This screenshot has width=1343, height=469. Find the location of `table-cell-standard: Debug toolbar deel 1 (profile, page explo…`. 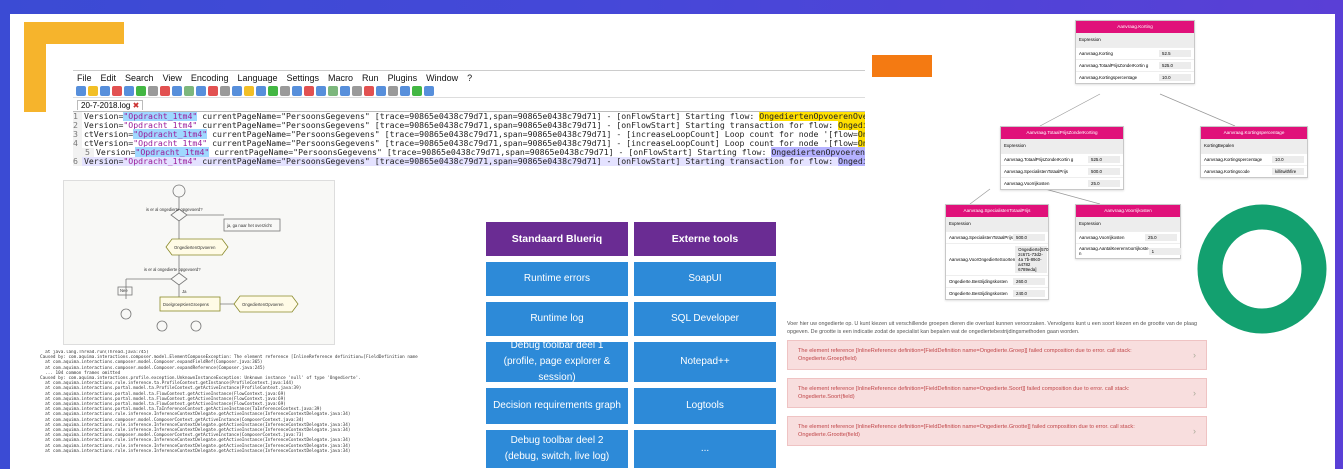

table-cell-standard: Debug toolbar deel 1 (profile, page explo… is located at coordinates (557, 361).